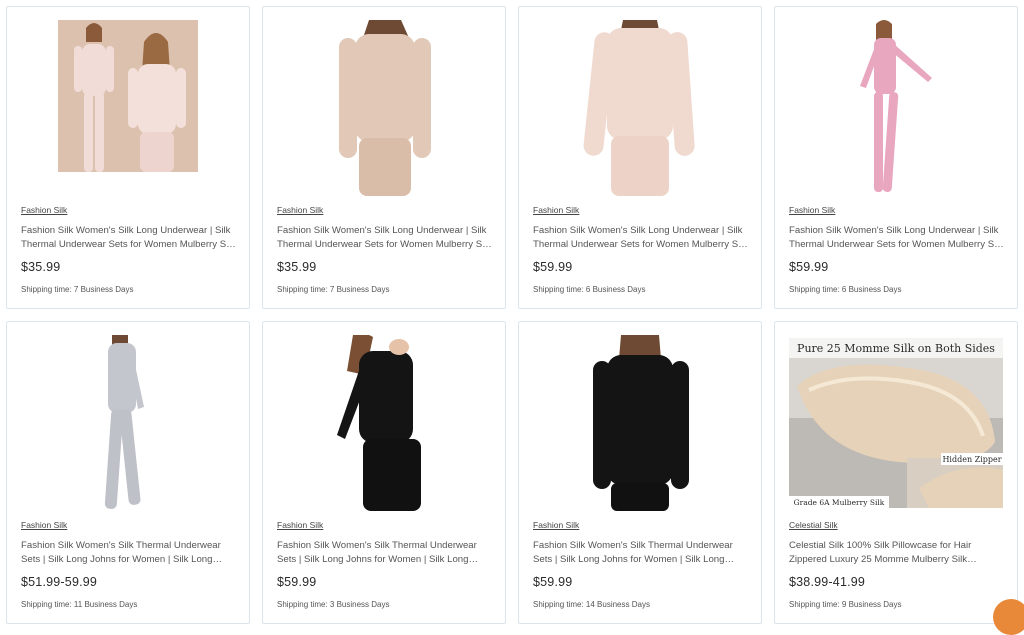  I want to click on image-zipper-label: Hidden Zipper, so click(971, 459).